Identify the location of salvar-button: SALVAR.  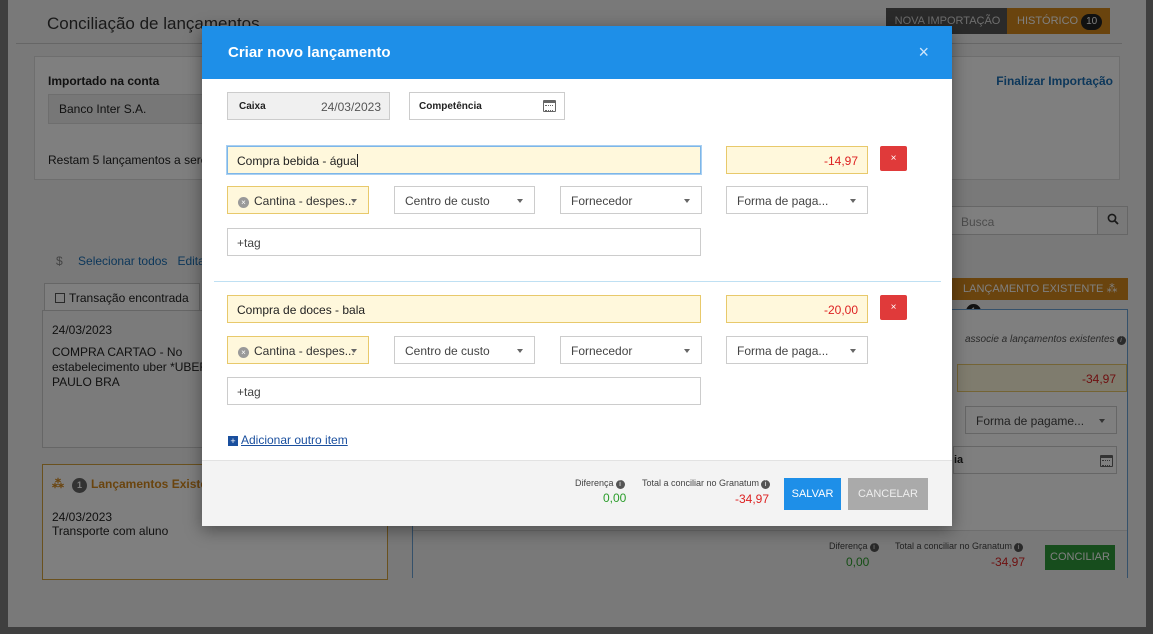
(812, 494).